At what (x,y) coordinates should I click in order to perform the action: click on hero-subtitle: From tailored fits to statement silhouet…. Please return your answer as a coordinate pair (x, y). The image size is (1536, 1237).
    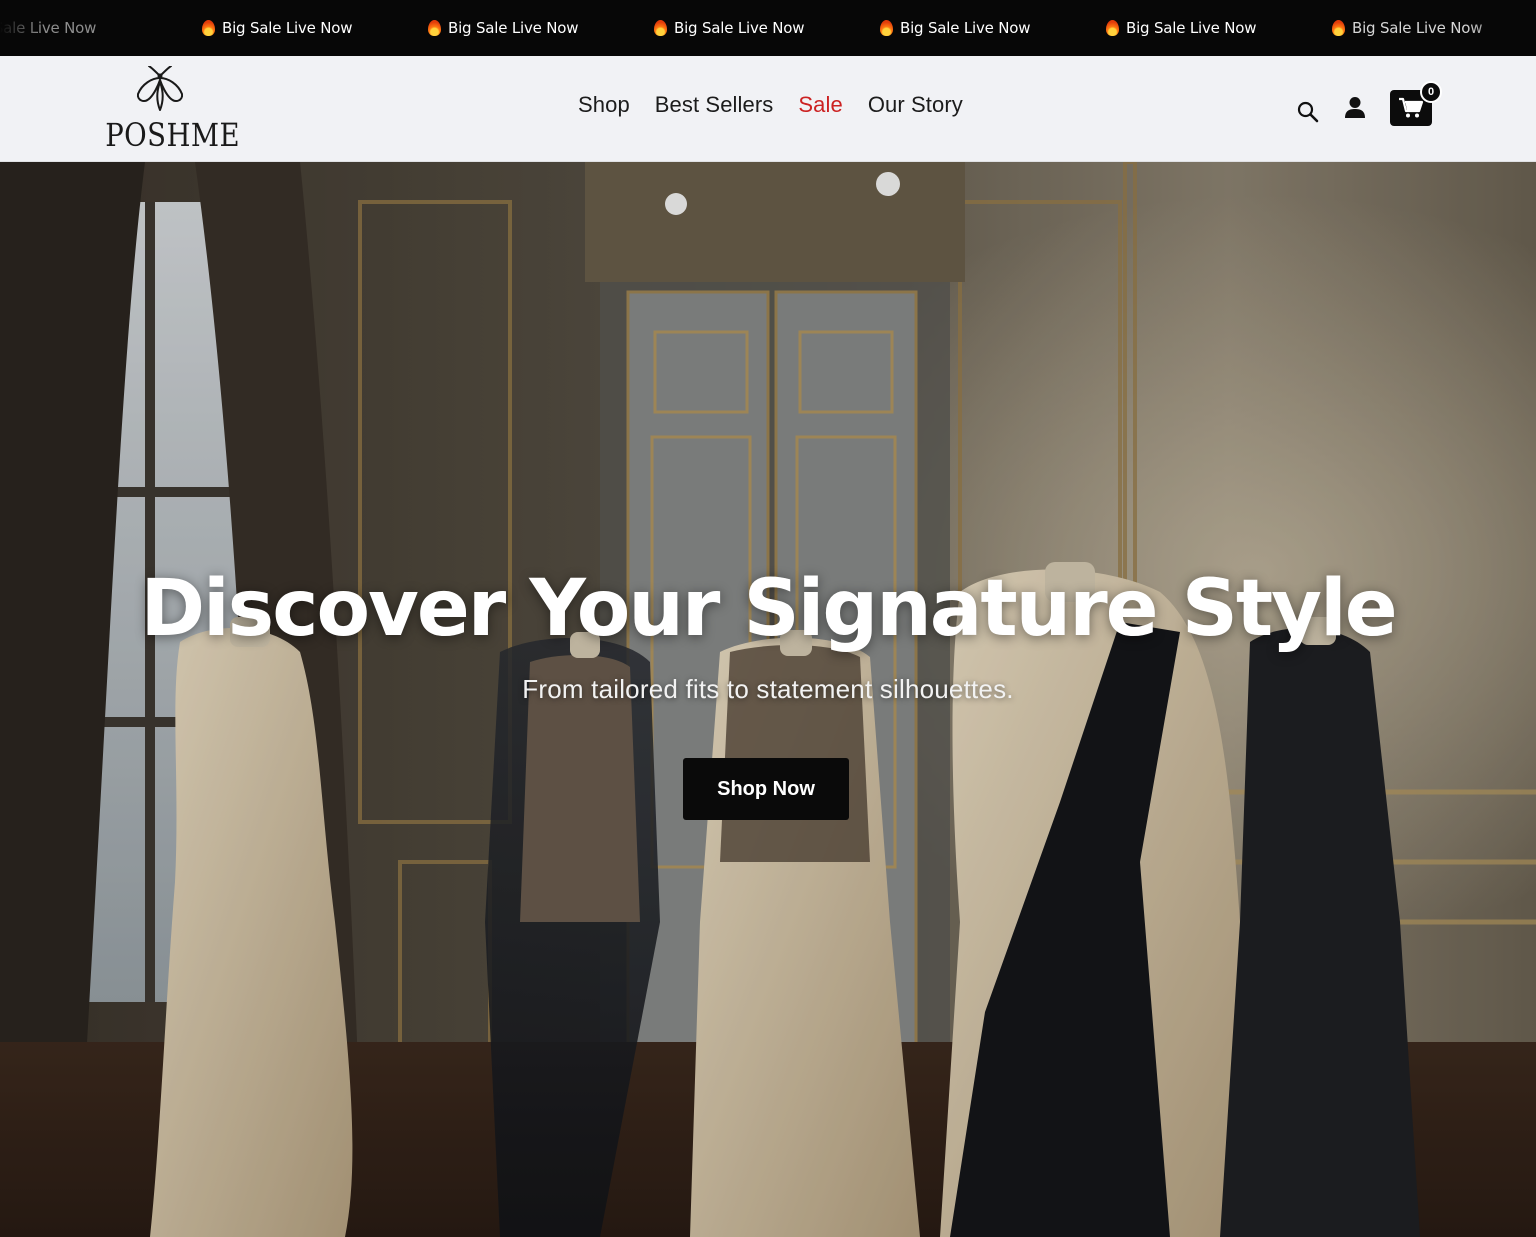
    Looking at the image, I should click on (768, 689).